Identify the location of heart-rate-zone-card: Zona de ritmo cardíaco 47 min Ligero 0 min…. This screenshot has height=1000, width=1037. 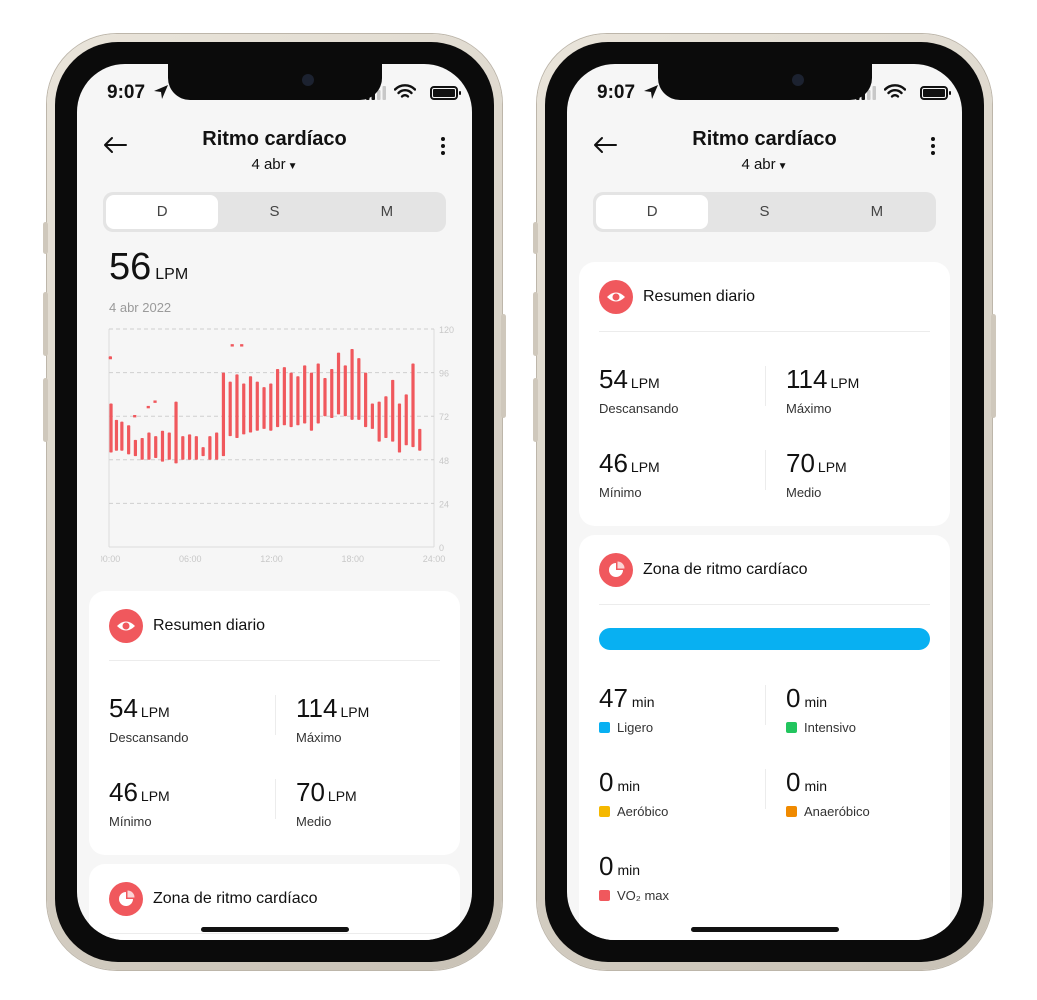
(764, 737).